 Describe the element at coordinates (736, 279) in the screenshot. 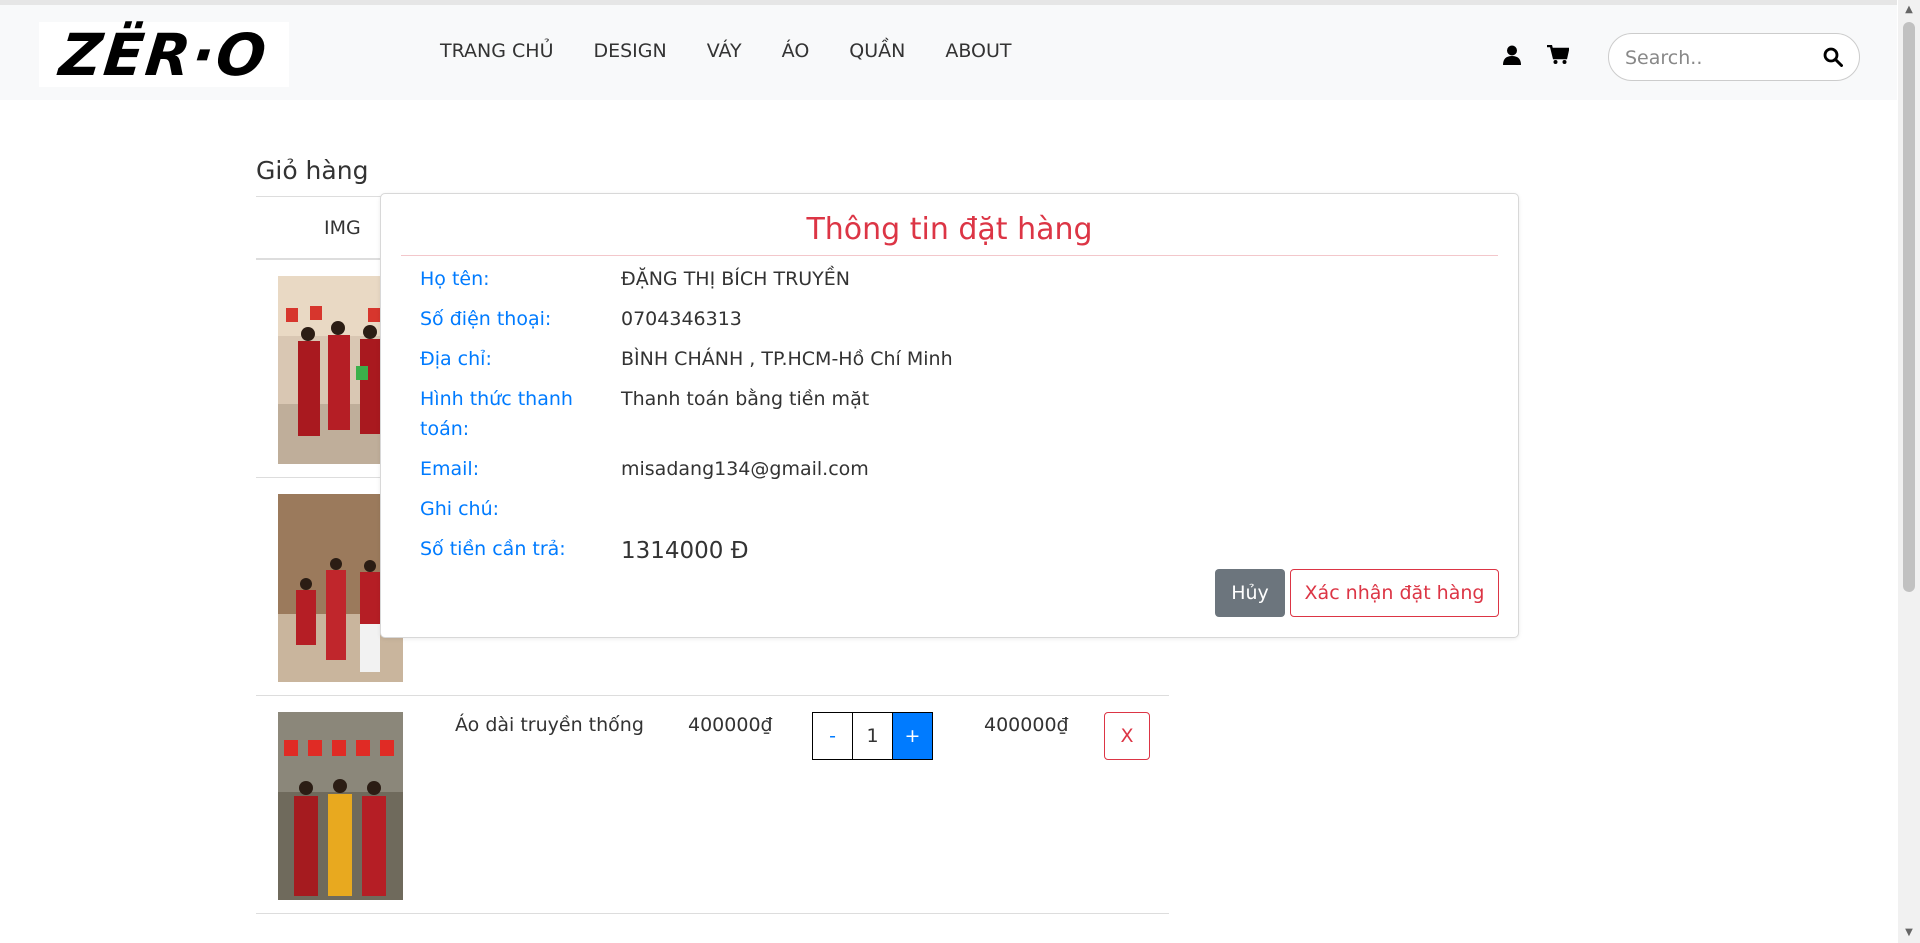

I see `field-value-name: ĐẶNG THỊ BÍCH TRUYỀN` at that location.